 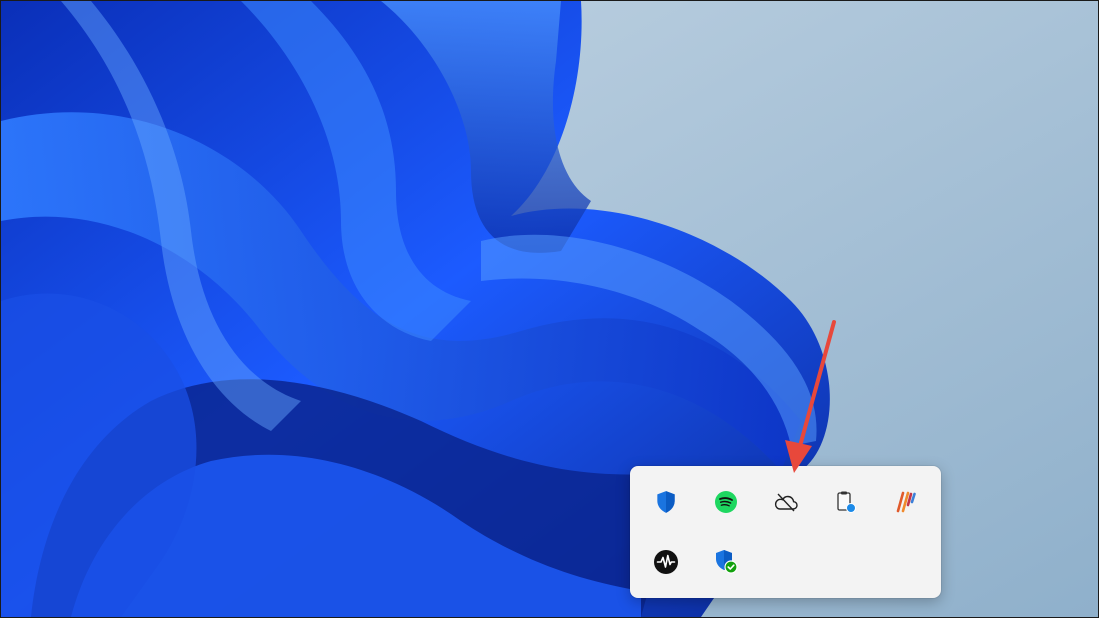 I want to click on spotify-icon, so click(x=726, y=502).